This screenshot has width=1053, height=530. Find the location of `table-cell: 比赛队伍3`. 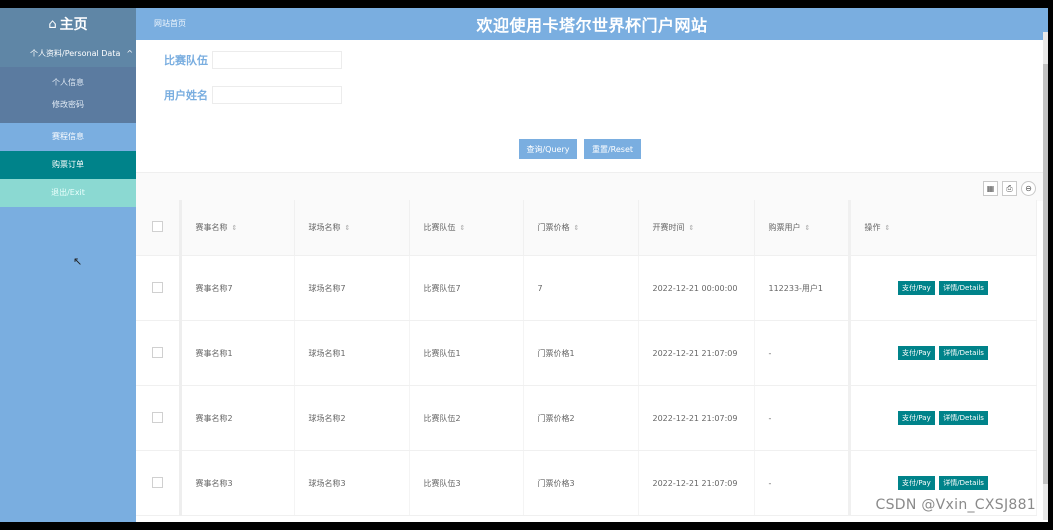

table-cell: 比赛队伍3 is located at coordinates (466, 483).